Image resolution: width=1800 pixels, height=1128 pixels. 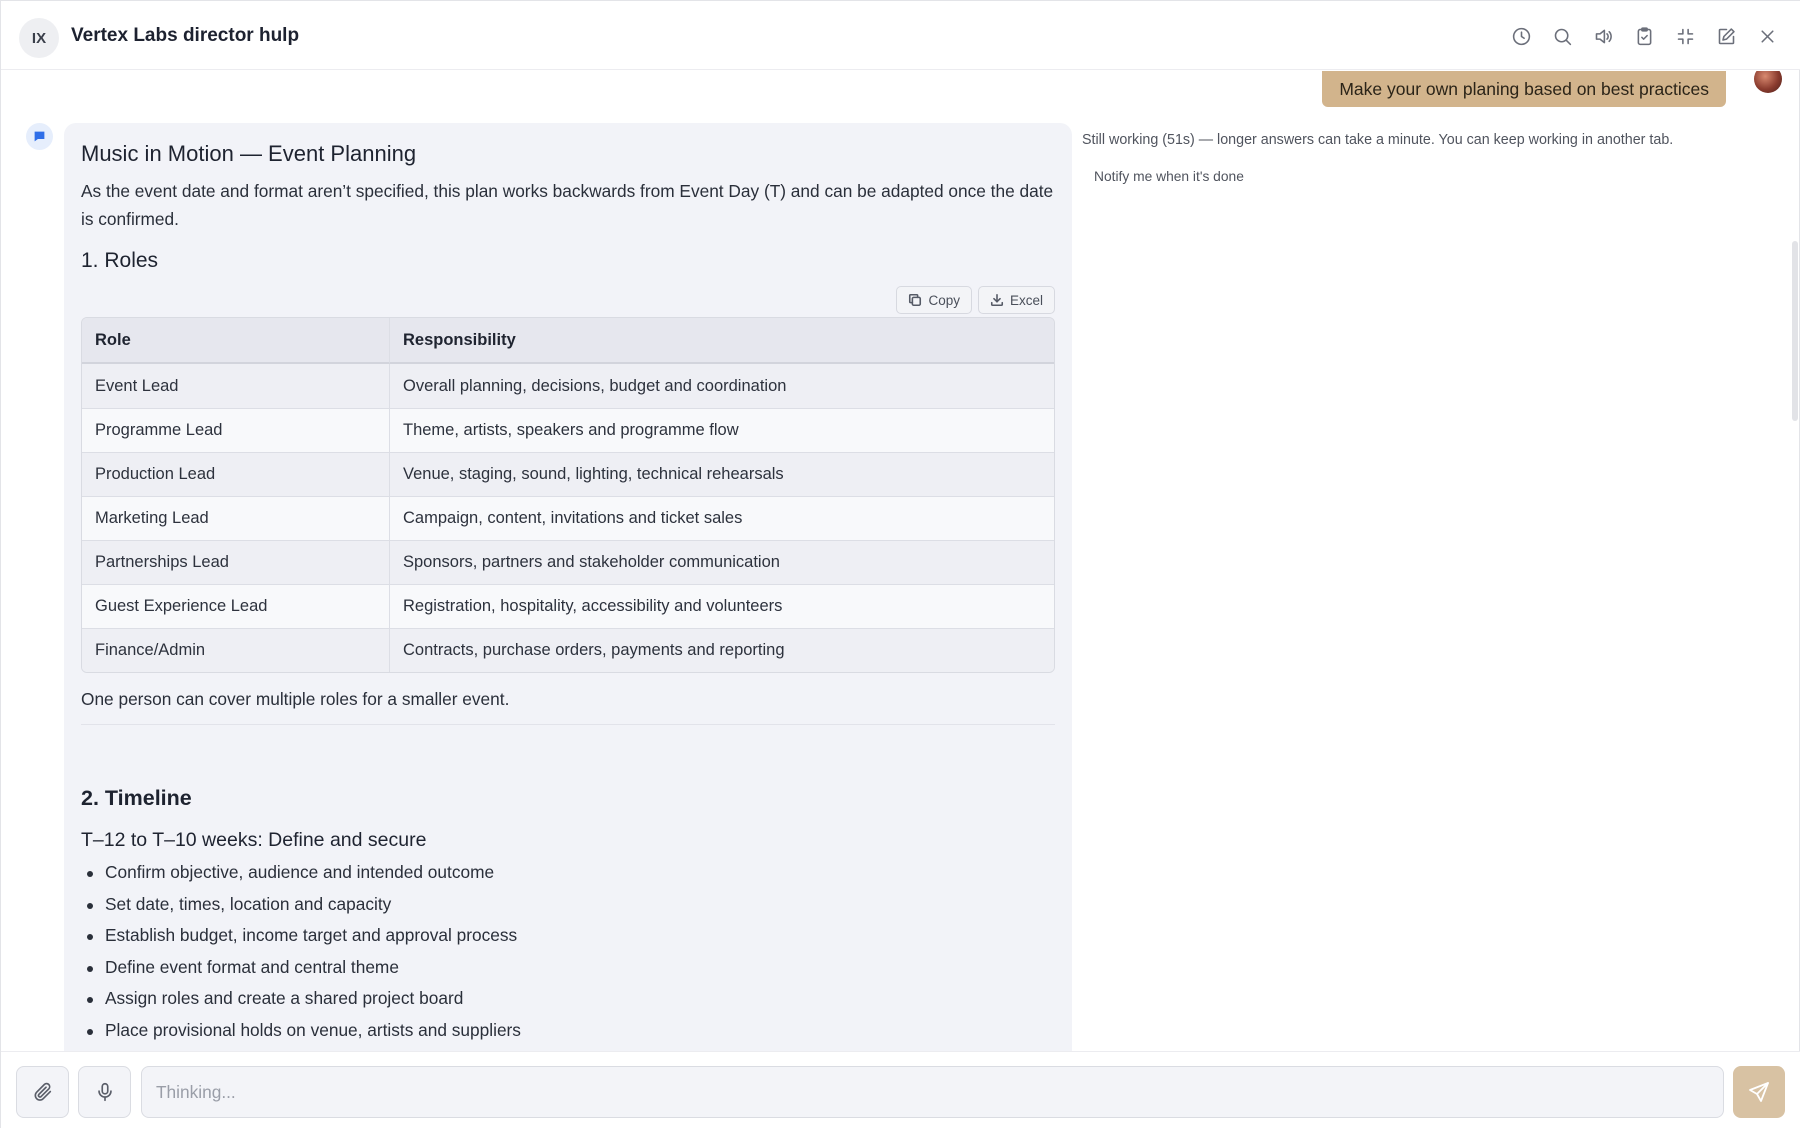 What do you see at coordinates (120, 260) in the screenshot?
I see `roles-heading: 1. Roles` at bounding box center [120, 260].